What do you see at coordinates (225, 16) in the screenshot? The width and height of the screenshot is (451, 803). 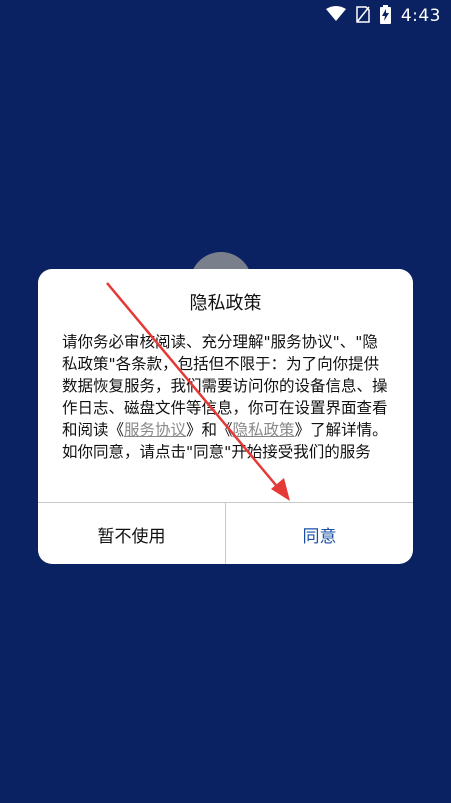 I see `status-bar: 4:43` at bounding box center [225, 16].